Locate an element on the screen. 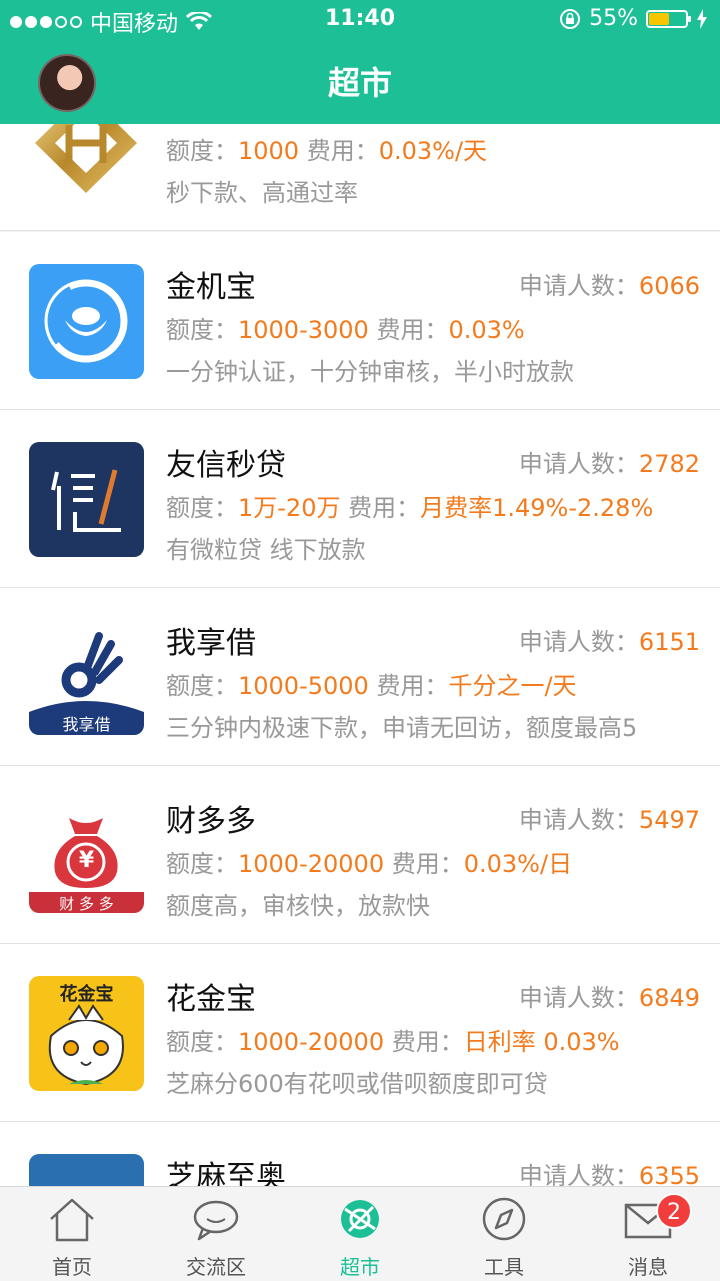  item-applicants: 申请人数：6066 is located at coordinates (609, 286).